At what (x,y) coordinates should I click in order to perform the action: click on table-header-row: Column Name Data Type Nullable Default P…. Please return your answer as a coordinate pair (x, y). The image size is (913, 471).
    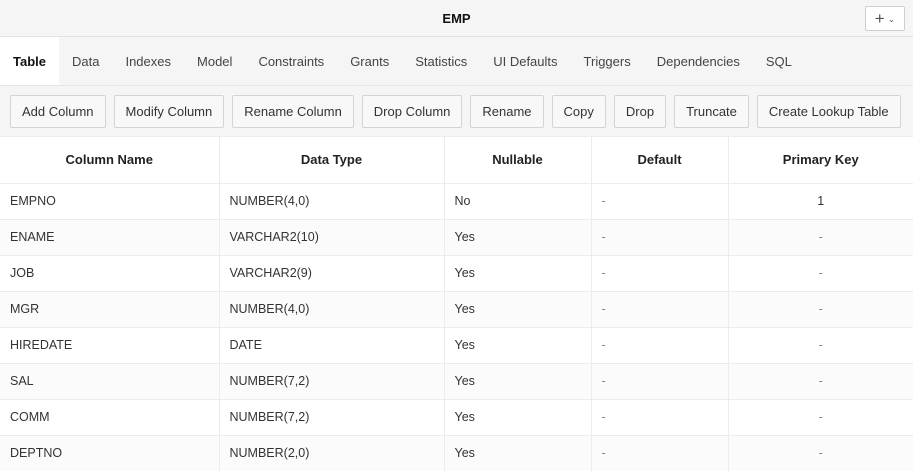
    Looking at the image, I should click on (456, 160).